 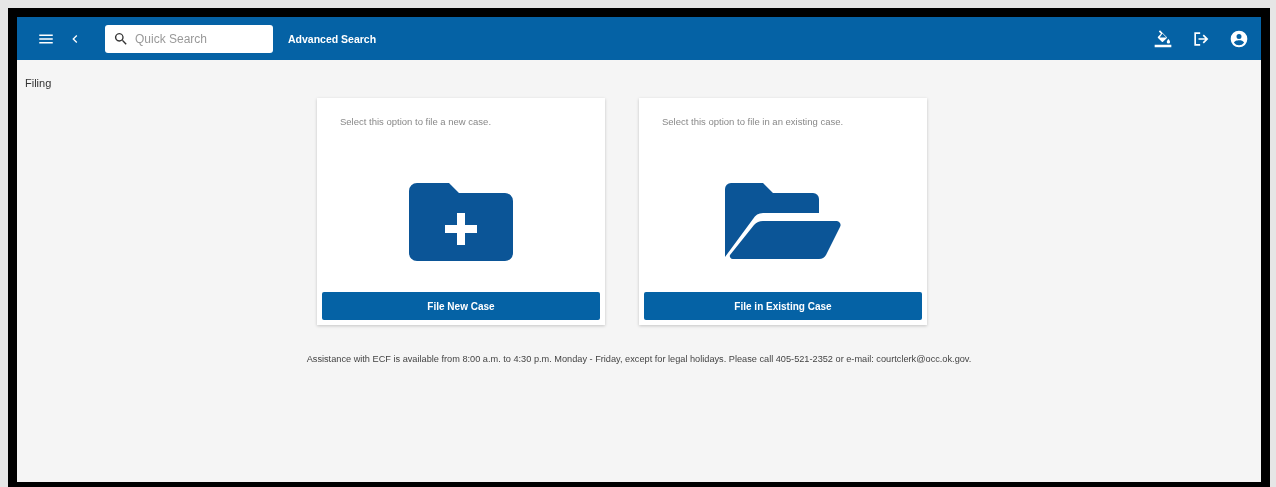 What do you see at coordinates (783, 221) in the screenshot?
I see `open-folder-icon` at bounding box center [783, 221].